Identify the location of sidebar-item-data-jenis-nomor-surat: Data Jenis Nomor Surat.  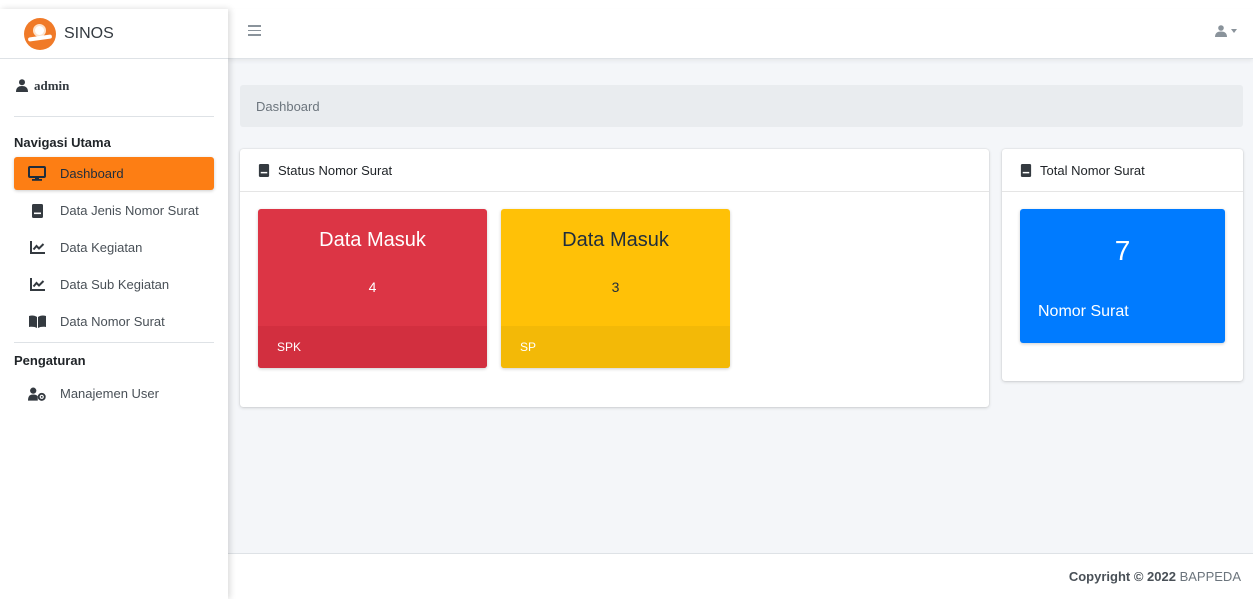
(114, 210).